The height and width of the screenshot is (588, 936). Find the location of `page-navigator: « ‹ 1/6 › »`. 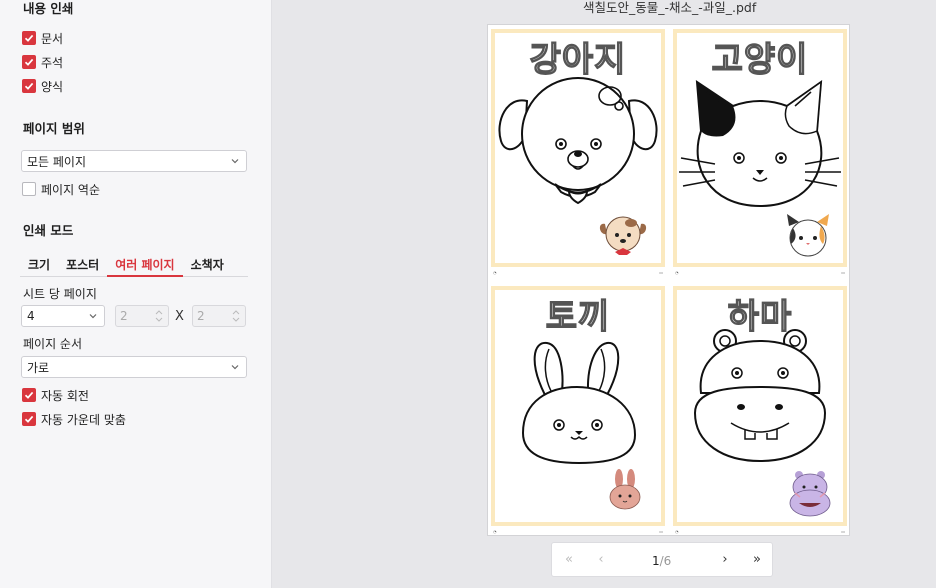

page-navigator: « ‹ 1/6 › » is located at coordinates (662, 559).